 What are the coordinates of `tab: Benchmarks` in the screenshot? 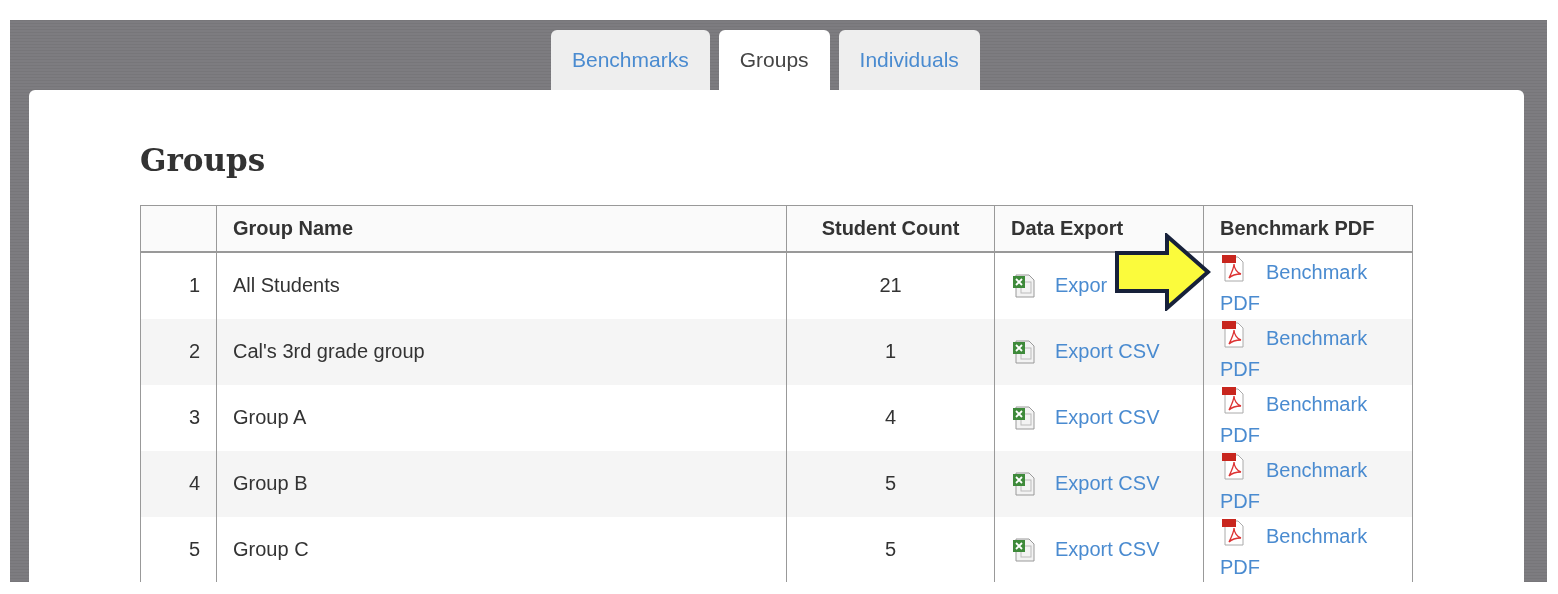 It's located at (630, 60).